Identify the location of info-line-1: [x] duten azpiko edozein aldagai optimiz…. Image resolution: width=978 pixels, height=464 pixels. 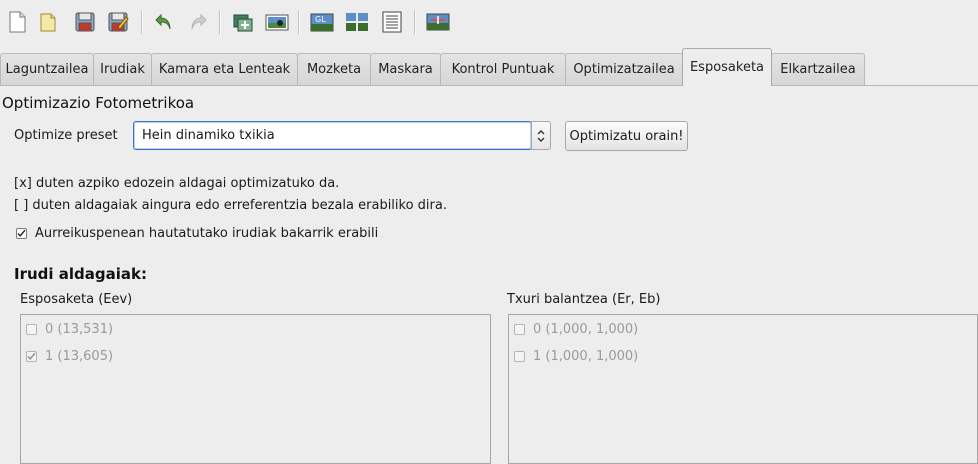
(177, 183).